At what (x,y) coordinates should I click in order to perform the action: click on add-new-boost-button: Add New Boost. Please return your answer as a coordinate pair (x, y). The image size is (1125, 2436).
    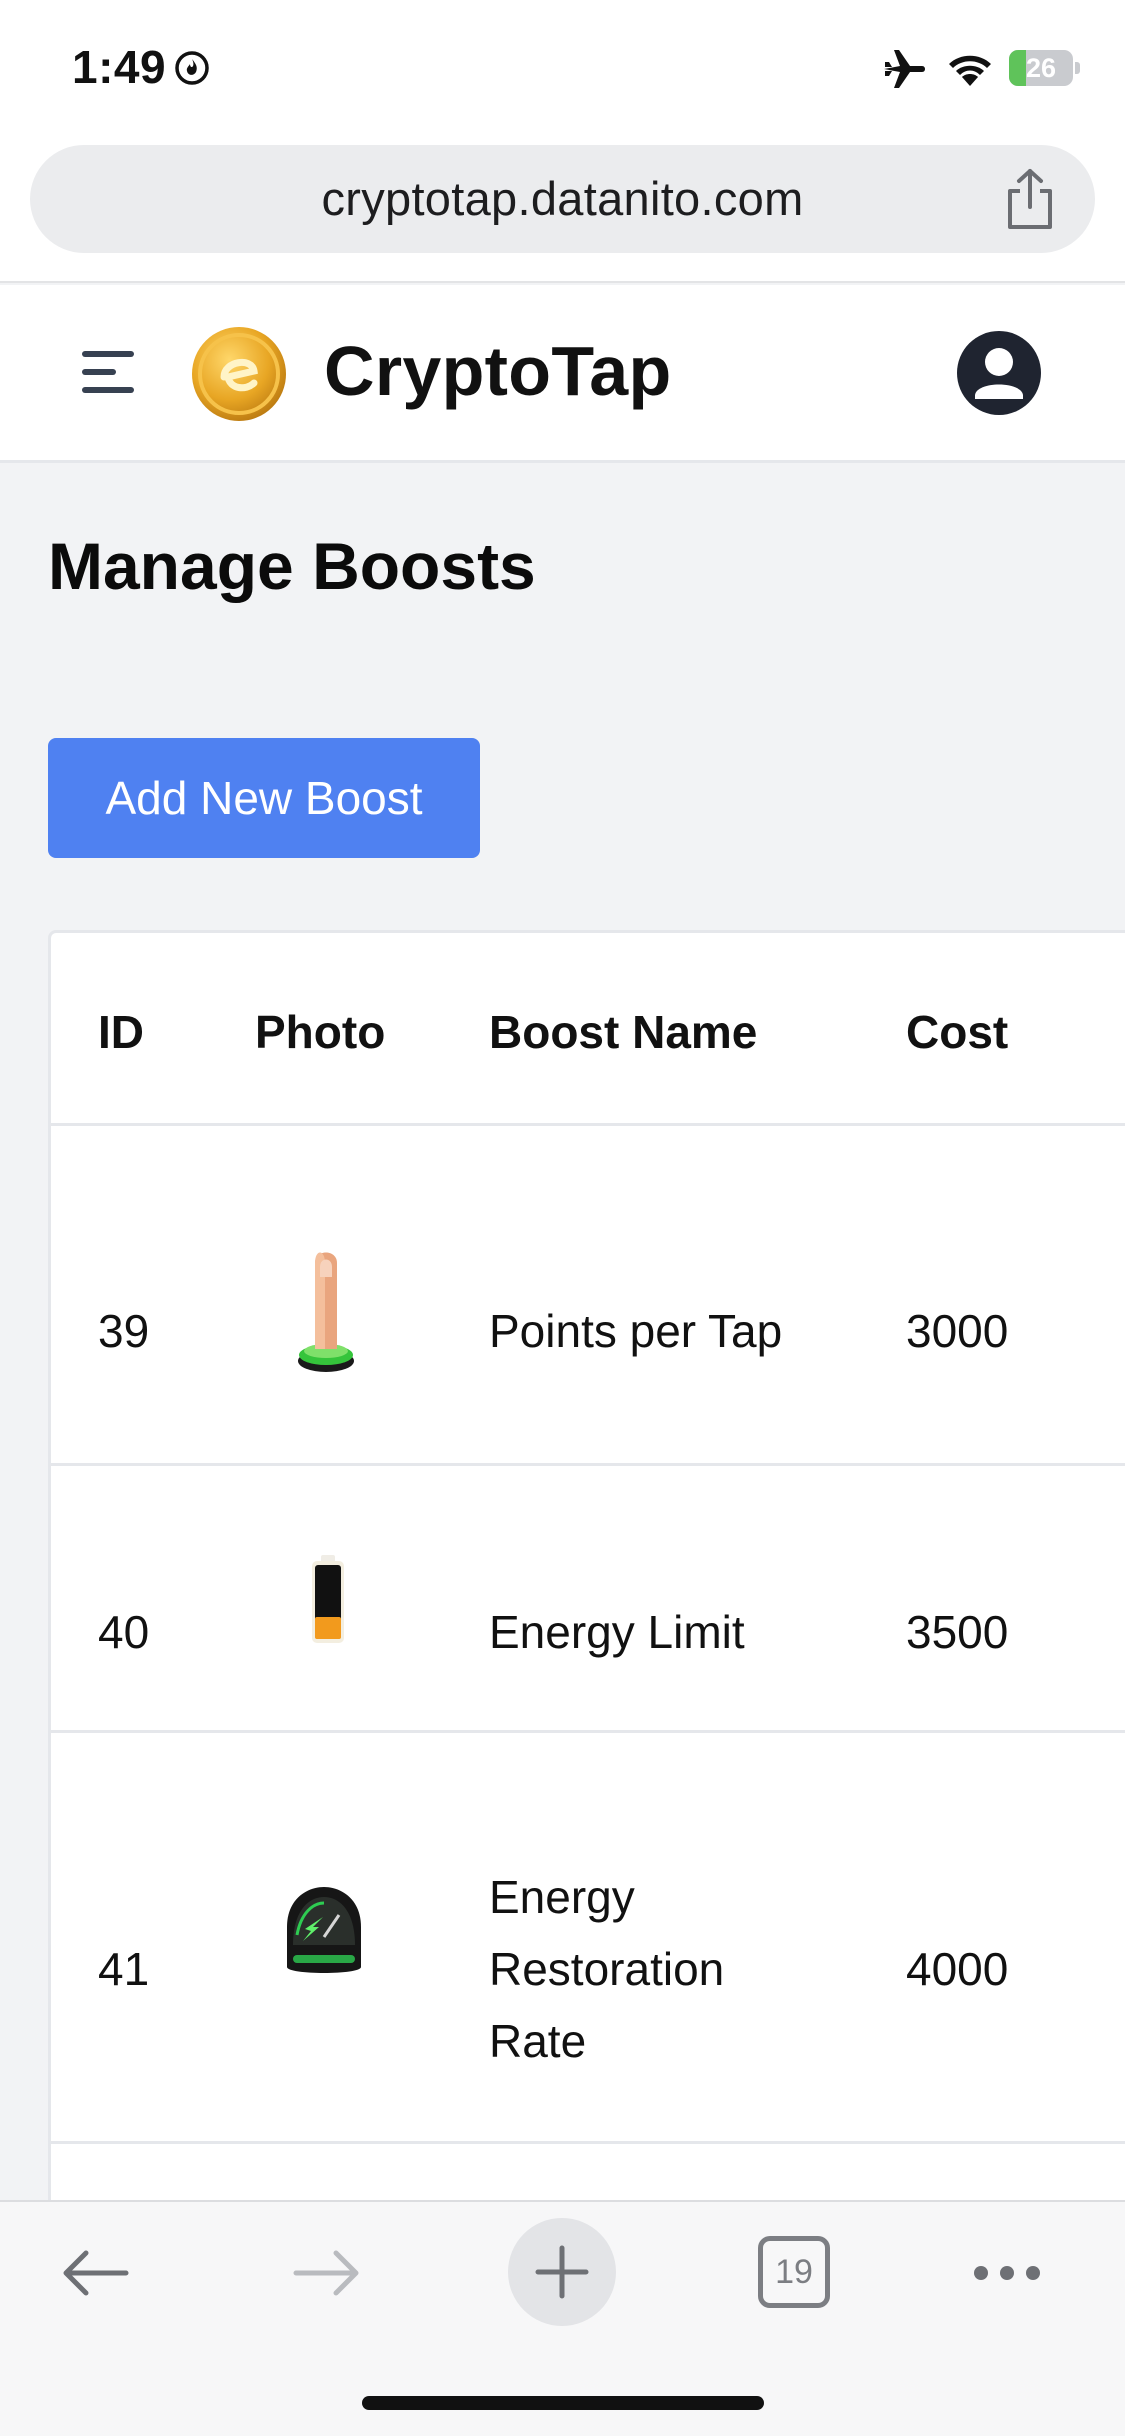
    Looking at the image, I should click on (264, 798).